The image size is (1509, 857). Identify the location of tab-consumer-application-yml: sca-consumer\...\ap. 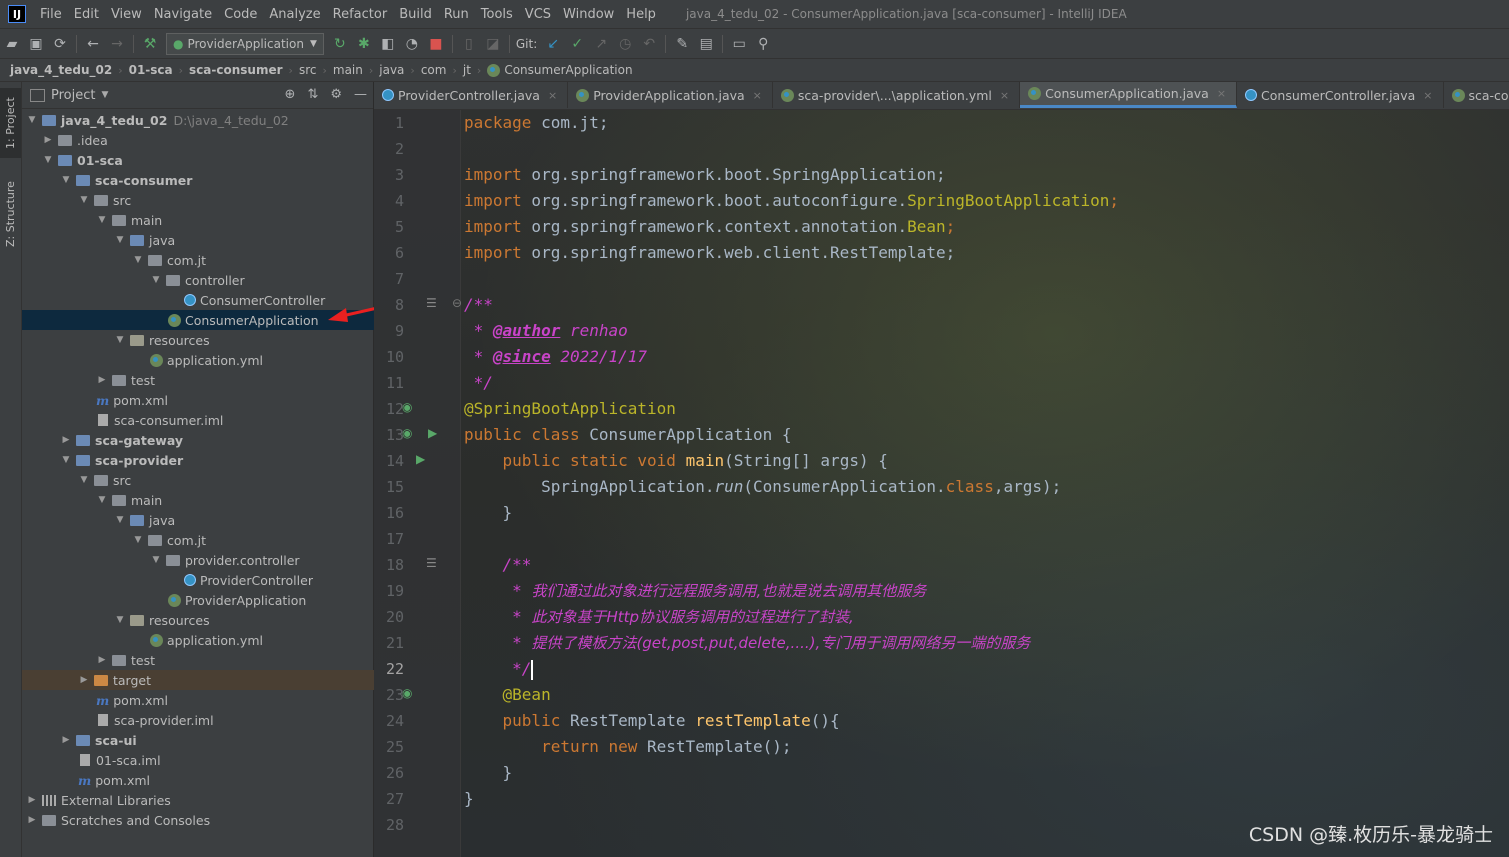
(1476, 95).